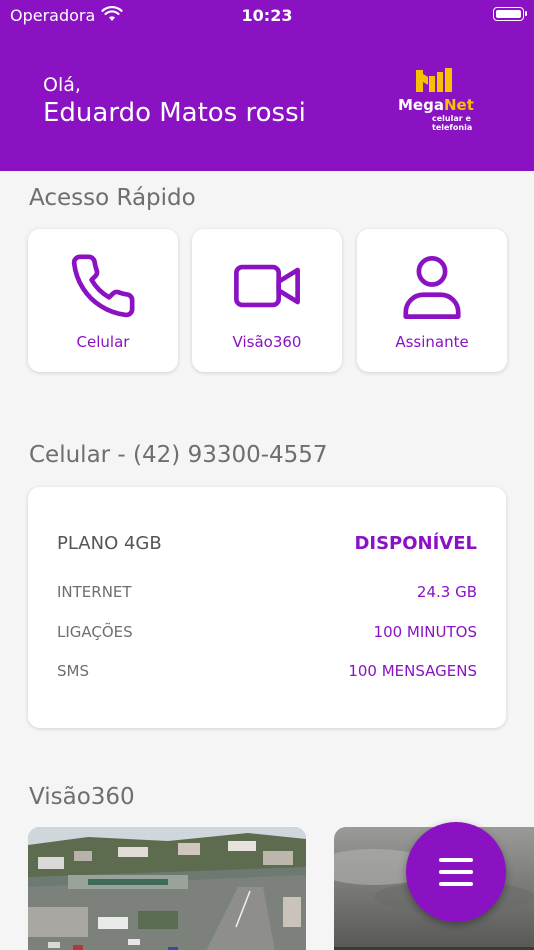 This screenshot has height=950, width=534. Describe the element at coordinates (412, 671) in the screenshot. I see `plan-row-value: 100 MENSAGENS` at that location.